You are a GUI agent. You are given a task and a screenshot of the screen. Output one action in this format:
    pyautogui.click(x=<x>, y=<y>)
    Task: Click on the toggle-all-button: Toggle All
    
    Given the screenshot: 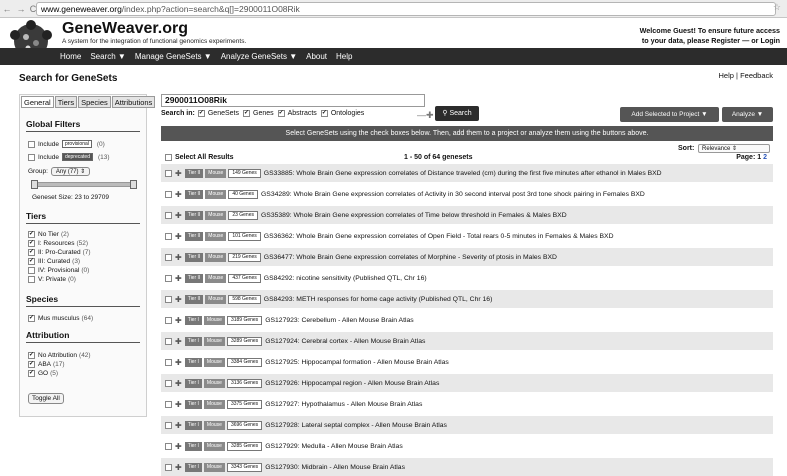 What is the action you would take?
    pyautogui.click(x=46, y=398)
    